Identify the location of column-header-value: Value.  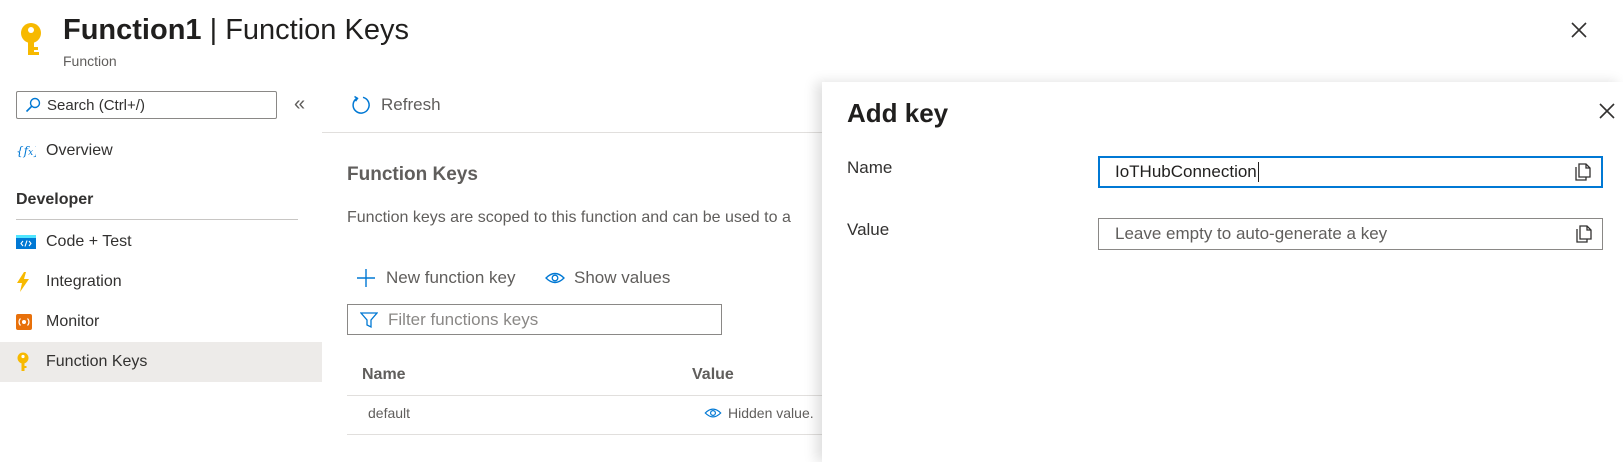
(713, 374).